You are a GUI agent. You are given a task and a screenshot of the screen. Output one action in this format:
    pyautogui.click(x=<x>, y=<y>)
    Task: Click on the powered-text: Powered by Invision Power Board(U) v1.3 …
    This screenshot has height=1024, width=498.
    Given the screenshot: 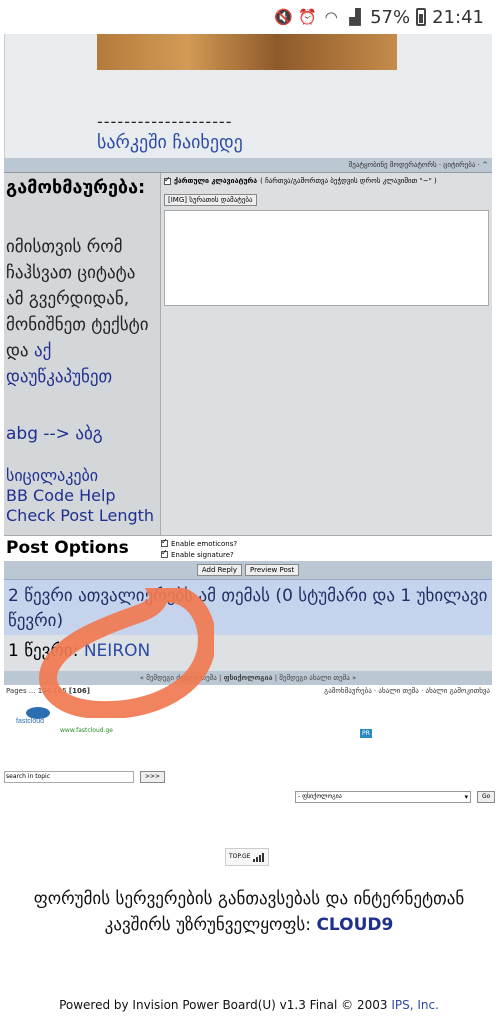 What is the action you would take?
    pyautogui.click(x=223, y=1005)
    